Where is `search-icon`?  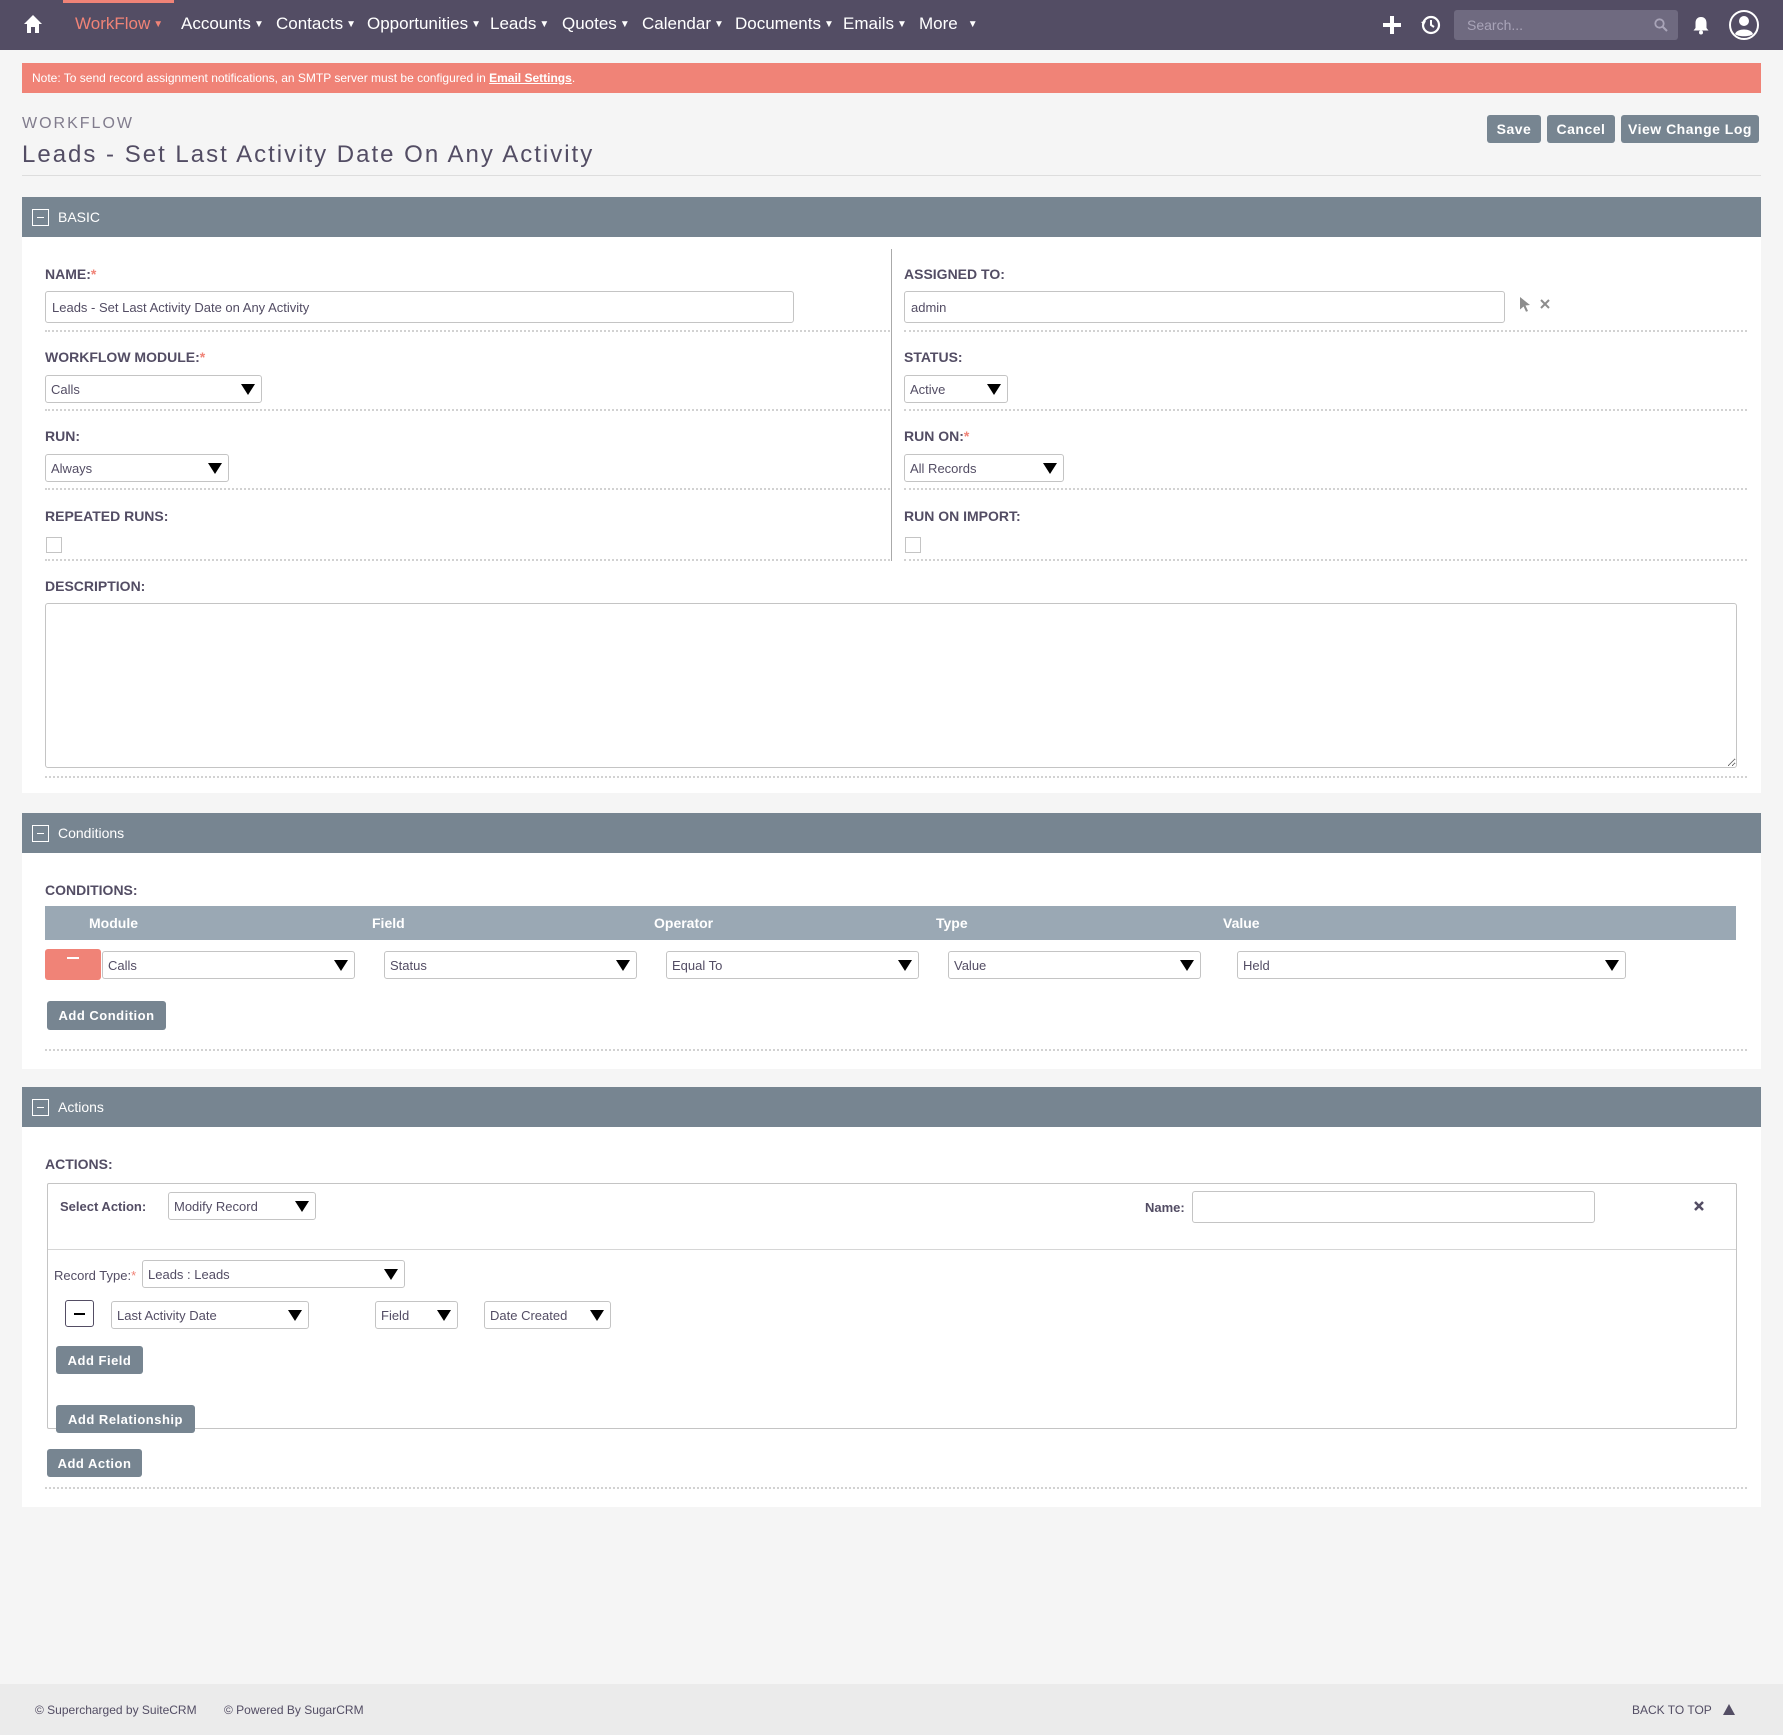
search-icon is located at coordinates (1661, 25).